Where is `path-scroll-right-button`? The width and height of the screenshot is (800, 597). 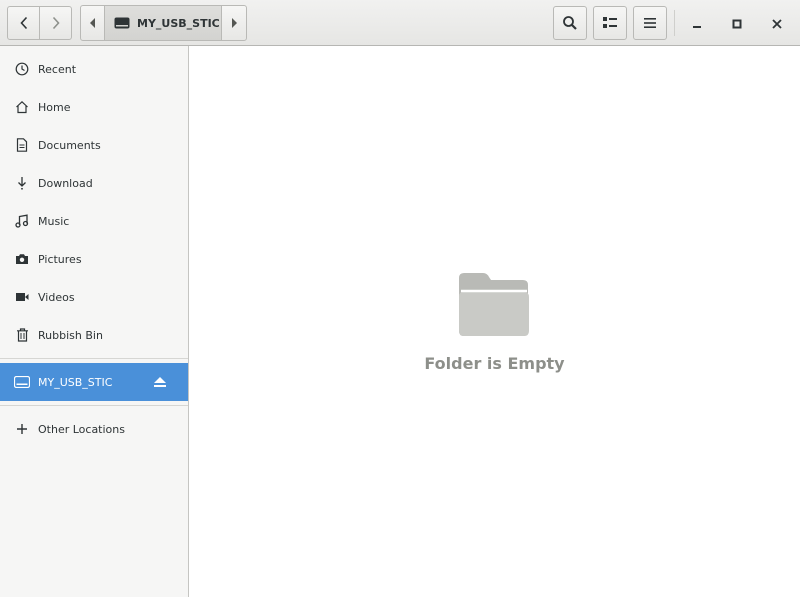 path-scroll-right-button is located at coordinates (234, 23).